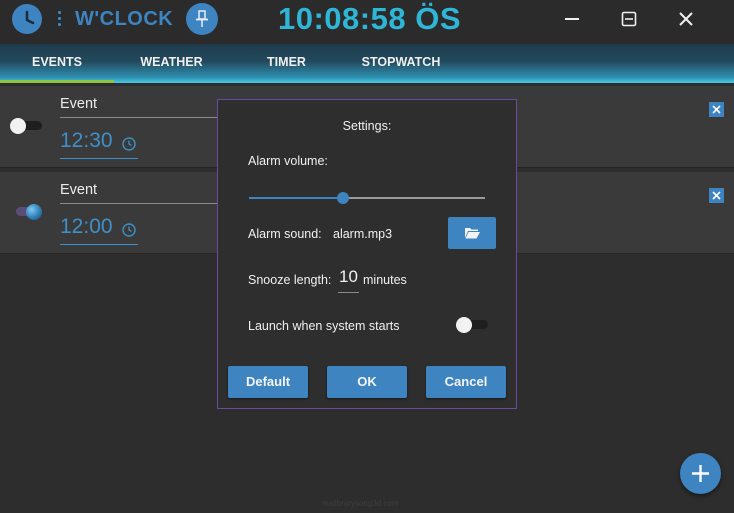  I want to click on tab-events-label: EVENTS, so click(56, 62).